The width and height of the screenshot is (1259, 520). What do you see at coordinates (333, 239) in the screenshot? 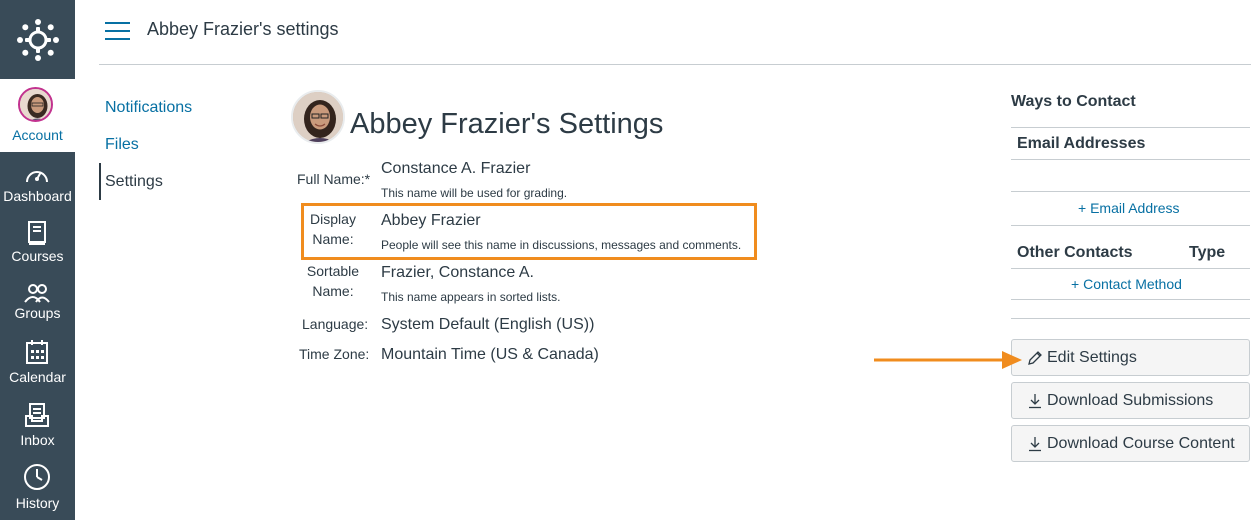
I see `display-name-label-line2: Name:` at bounding box center [333, 239].